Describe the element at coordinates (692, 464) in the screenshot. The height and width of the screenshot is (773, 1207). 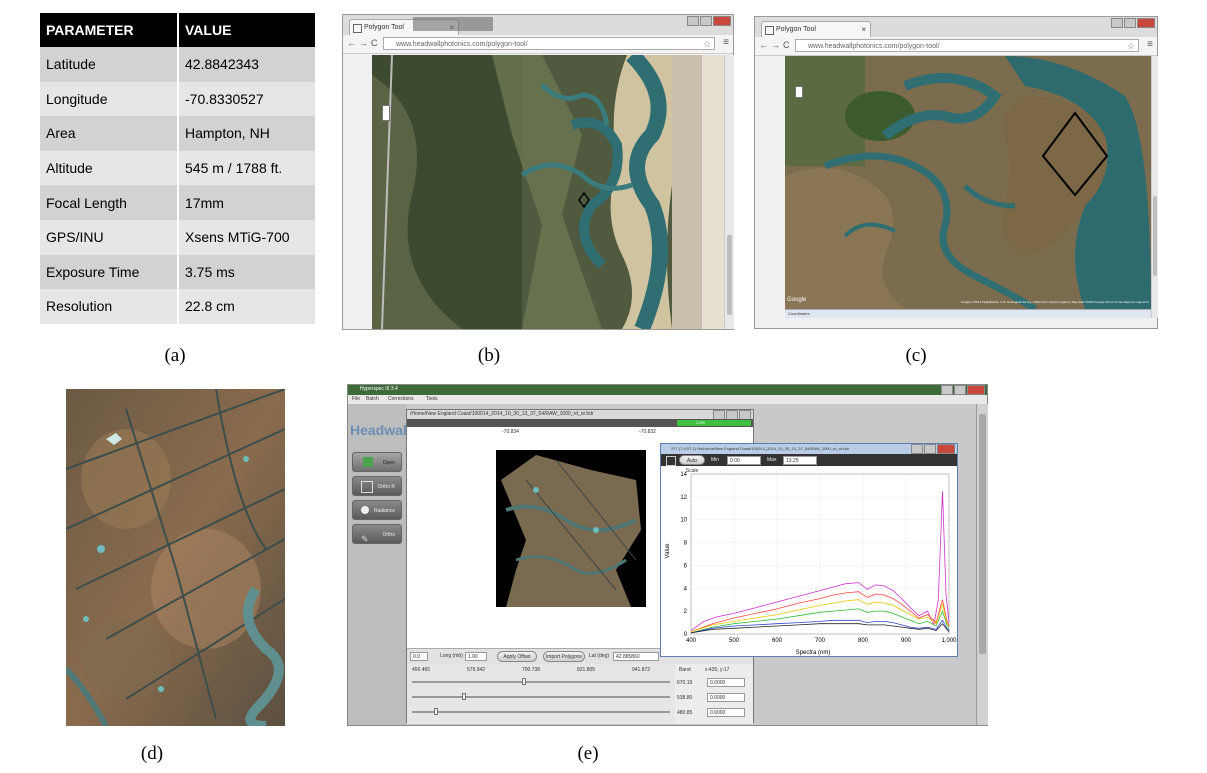
I see `autoscale-button: Auto Scale` at that location.